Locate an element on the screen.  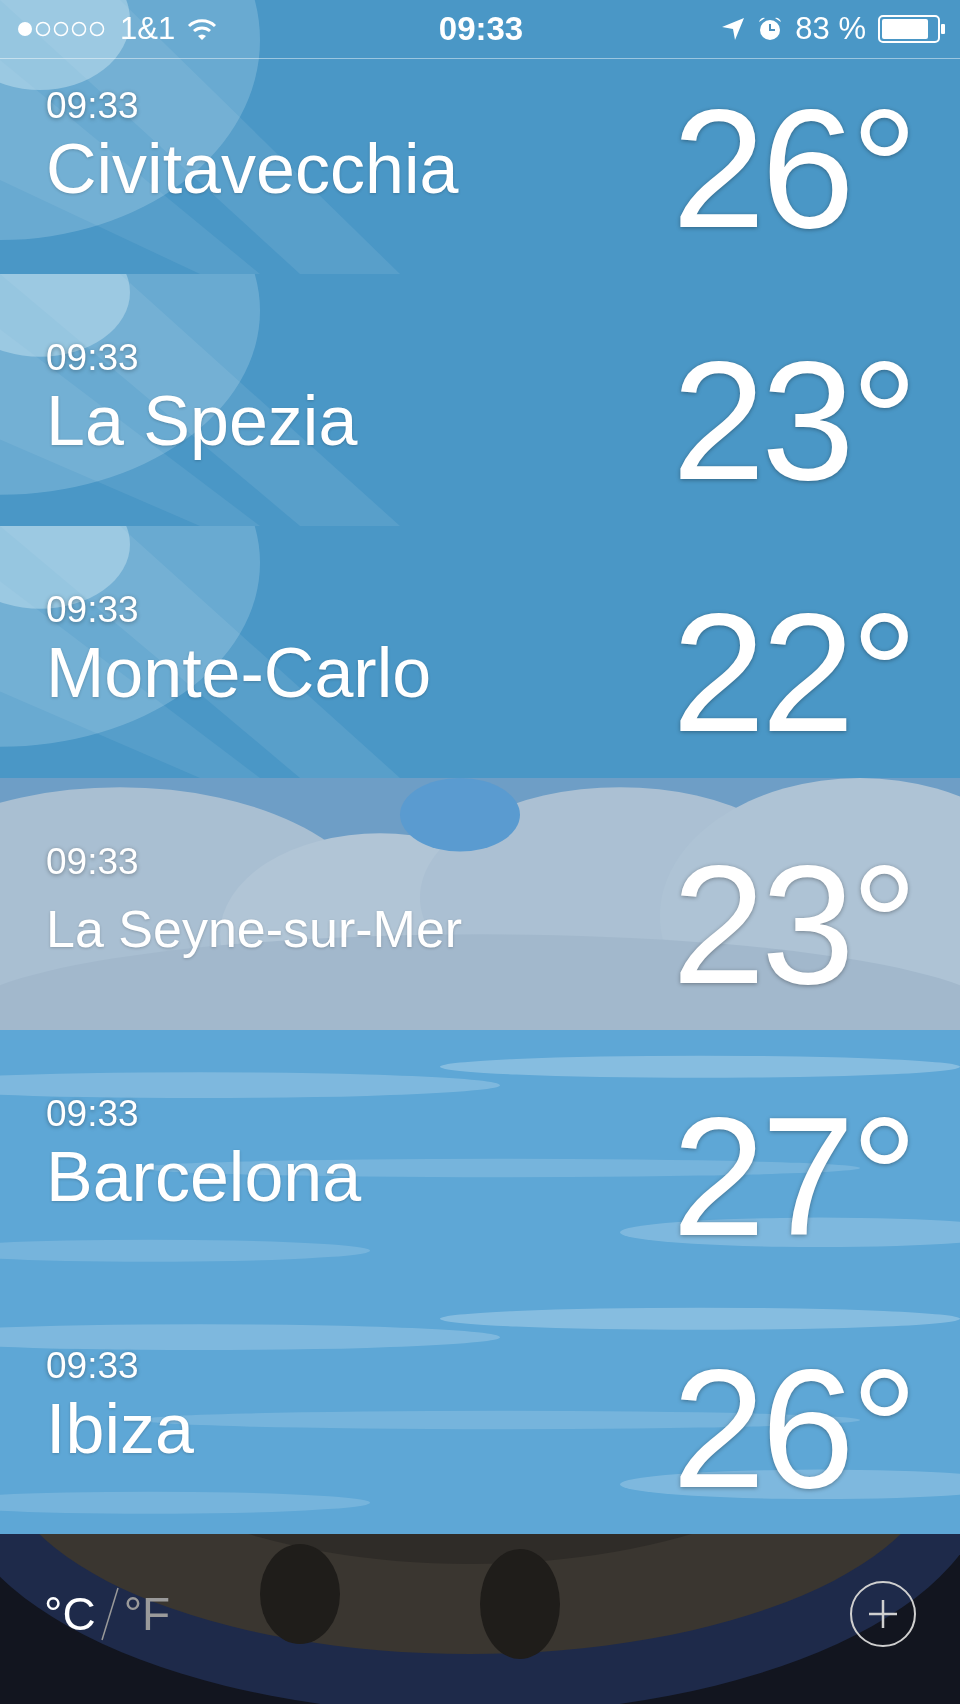
add-button is located at coordinates (883, 1614).